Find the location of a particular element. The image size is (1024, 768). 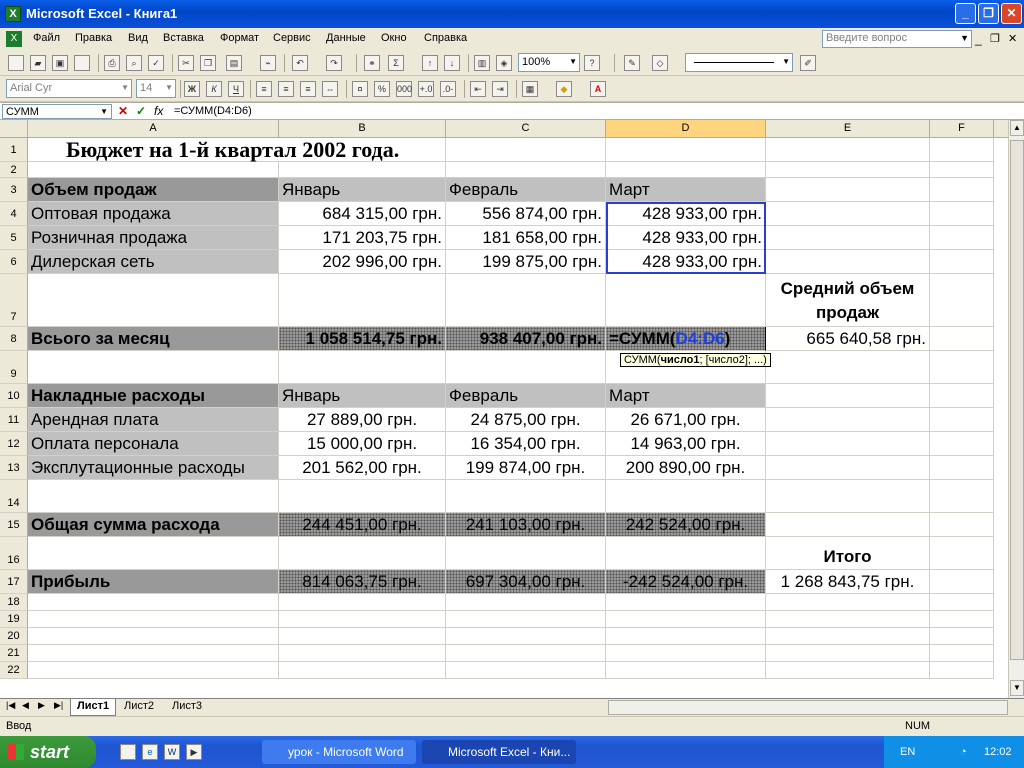

menu-window: Окно is located at coordinates (394, 38).